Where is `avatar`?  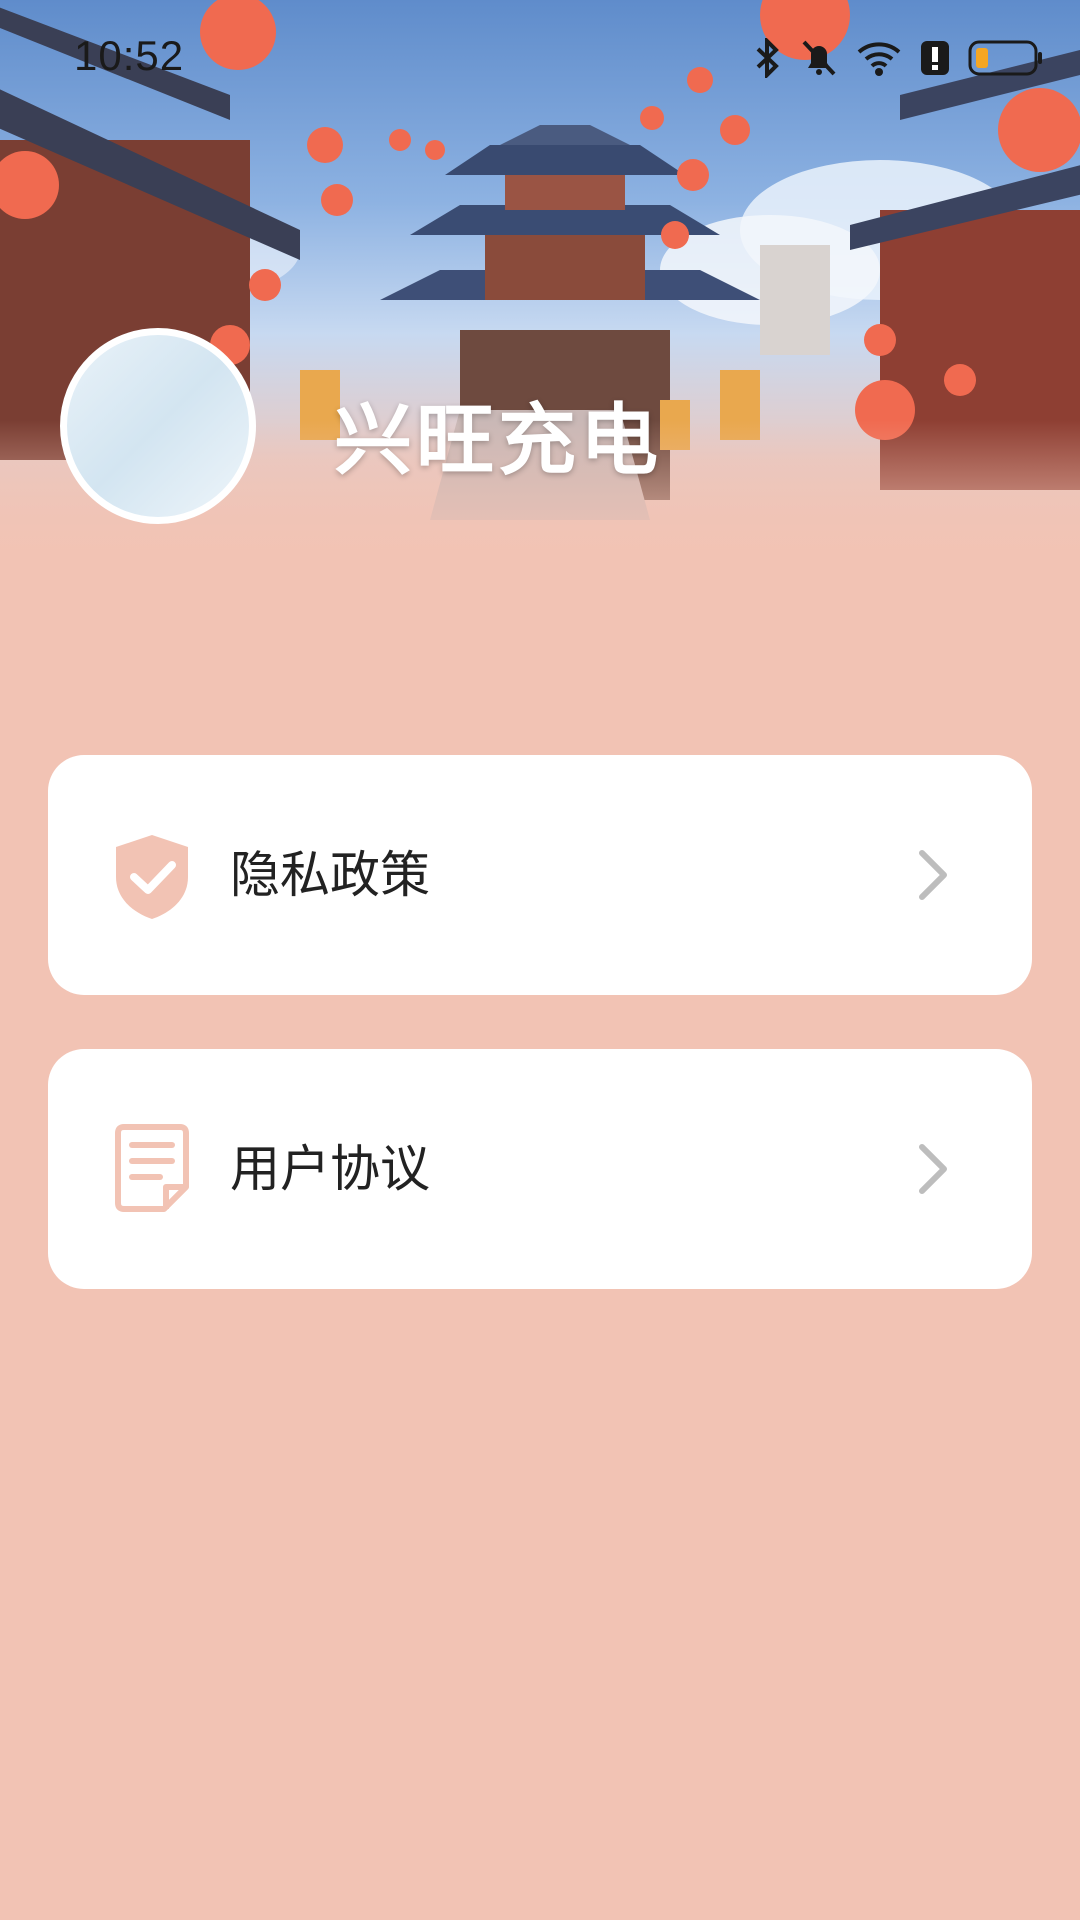 avatar is located at coordinates (158, 426).